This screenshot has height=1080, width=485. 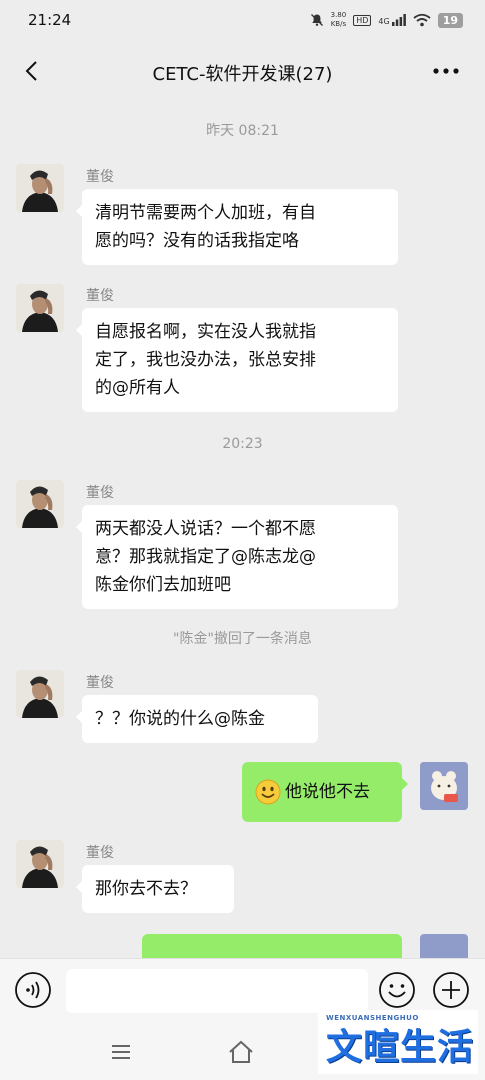 What do you see at coordinates (398, 1042) in the screenshot?
I see `watermark-logo: WENXUANSHENGHUO 文暄生活` at bounding box center [398, 1042].